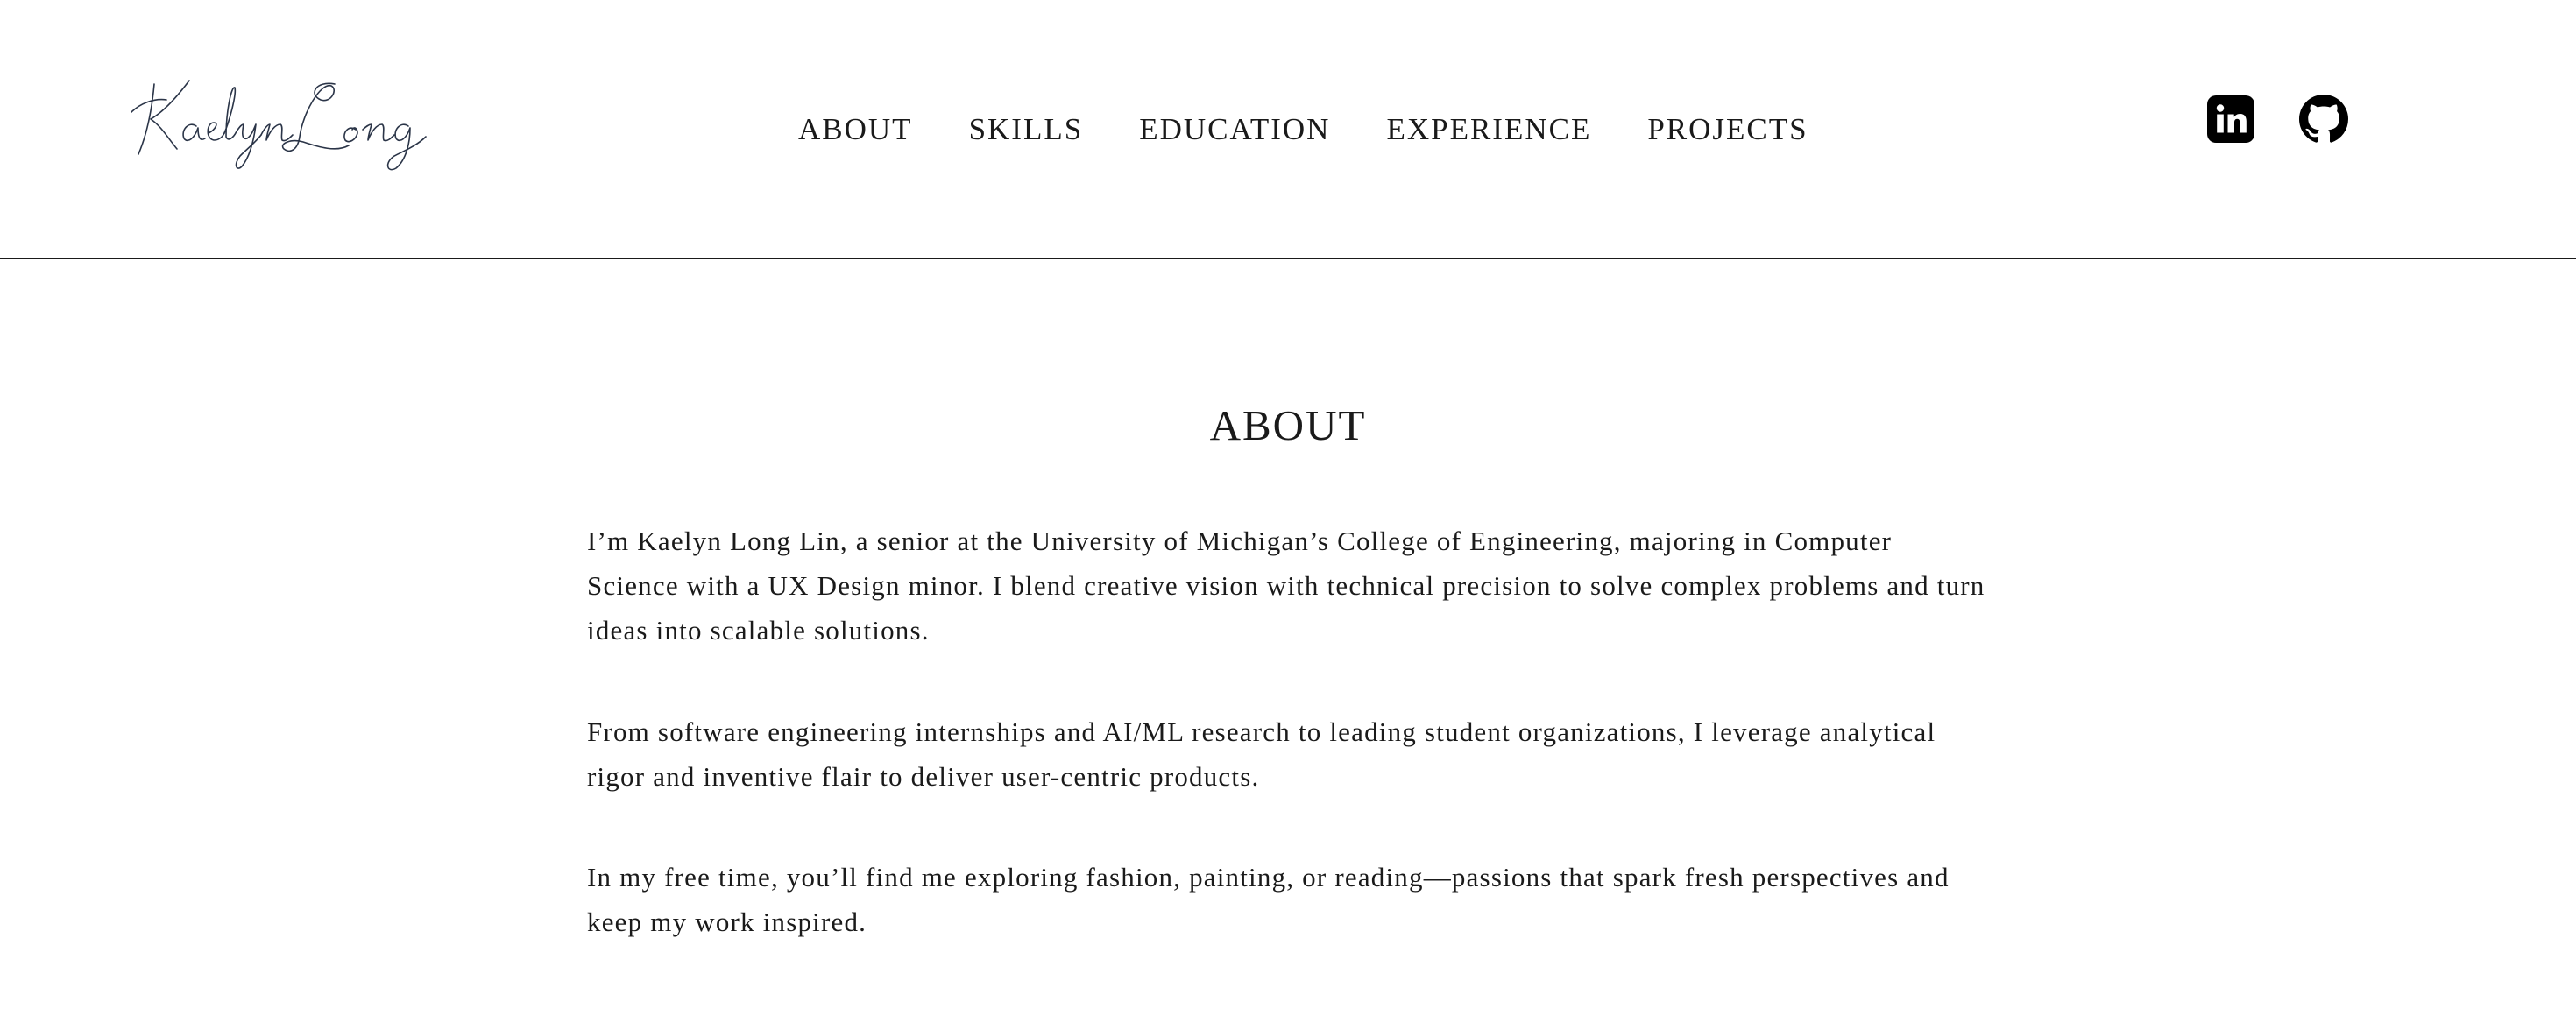 This screenshot has width=2576, height=1016. I want to click on nav-item-skills: SKILLS, so click(1026, 130).